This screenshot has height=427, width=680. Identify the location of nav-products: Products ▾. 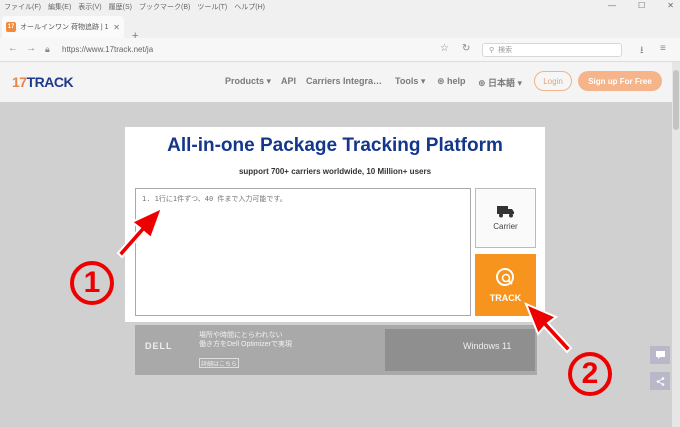
(248, 81).